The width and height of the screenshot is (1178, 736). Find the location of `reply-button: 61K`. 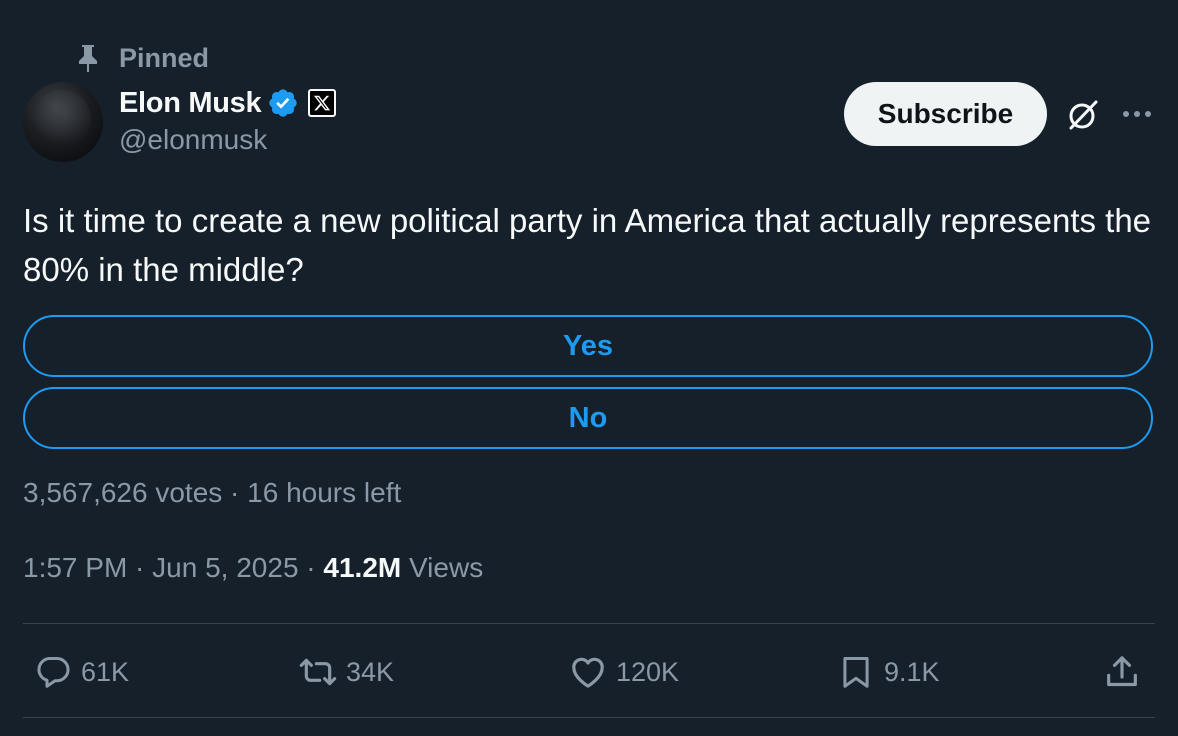

reply-button: 61K is located at coordinates (81, 672).